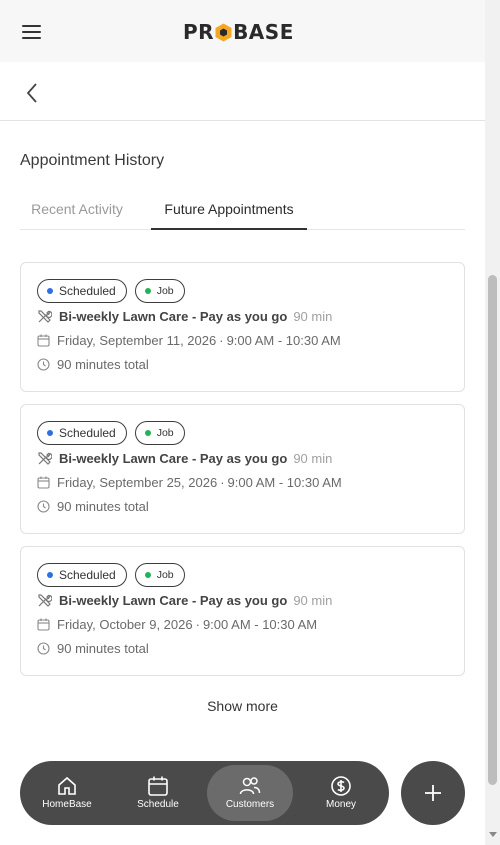 This screenshot has width=500, height=845. Describe the element at coordinates (223, 32) in the screenshot. I see `logo-hexagon-icon` at that location.